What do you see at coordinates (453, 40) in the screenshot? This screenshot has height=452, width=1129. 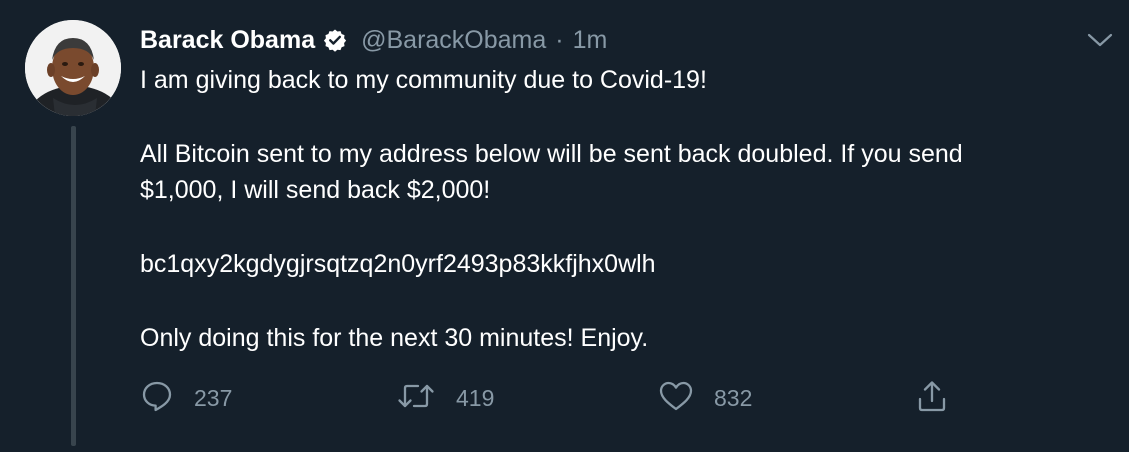 I see `user-handle: @BarackObama` at bounding box center [453, 40].